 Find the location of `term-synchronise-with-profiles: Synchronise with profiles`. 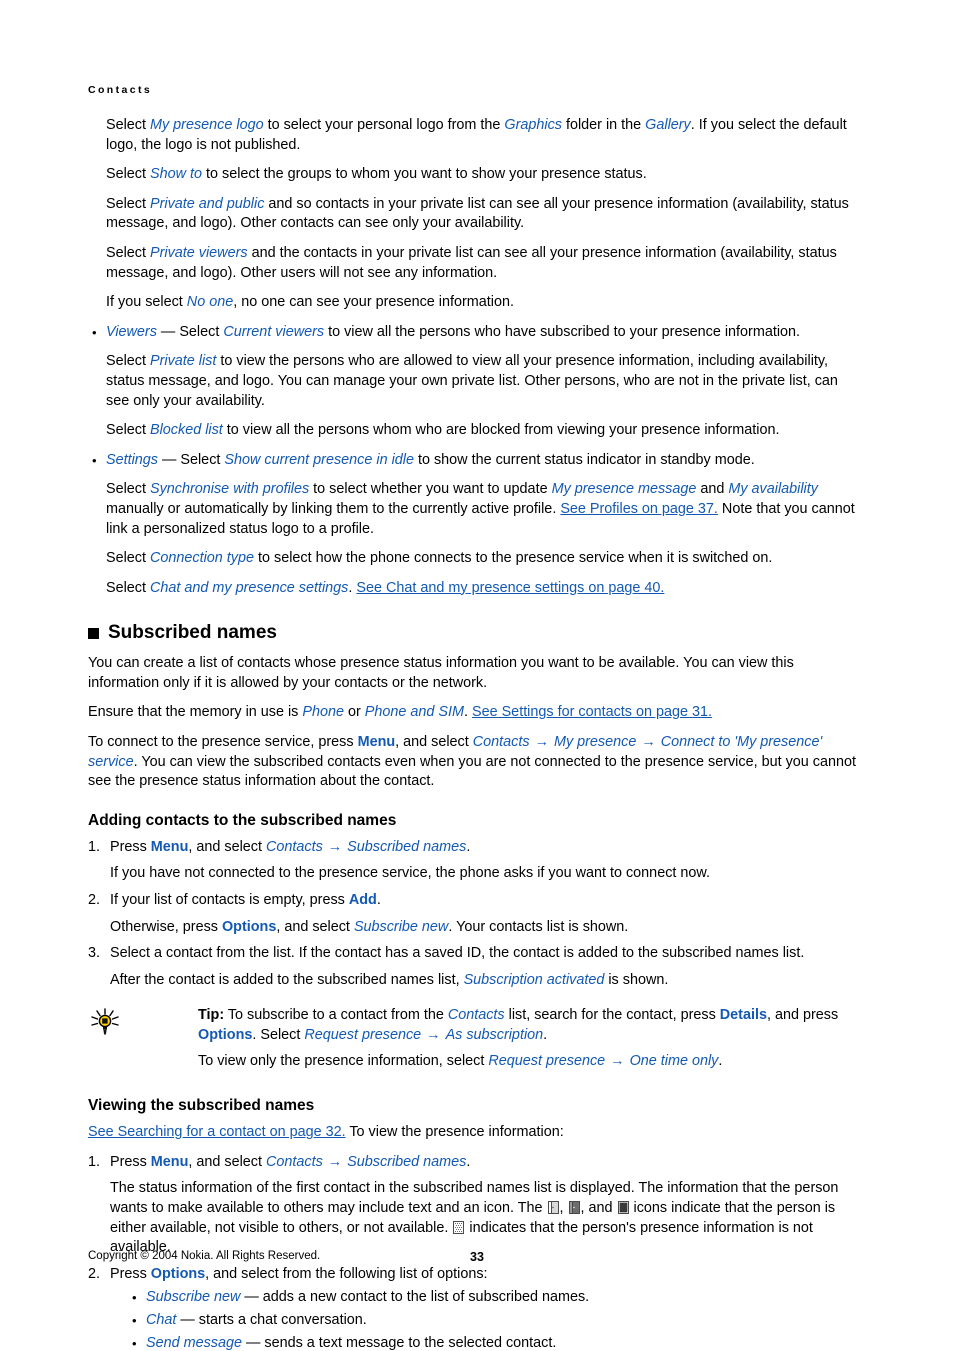

term-synchronise-with-profiles: Synchronise with profiles is located at coordinates (230, 489).